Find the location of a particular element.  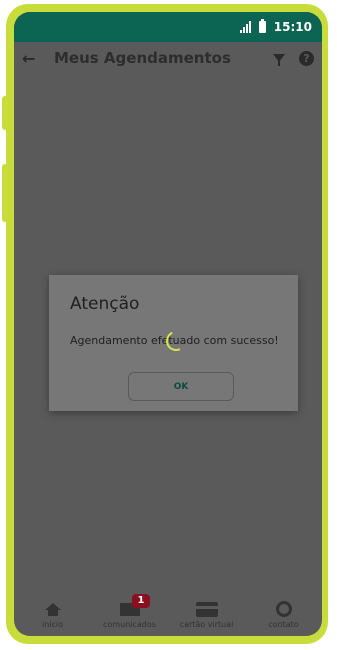

app-header: ← Meus Agendamentos ? is located at coordinates (168, 58).